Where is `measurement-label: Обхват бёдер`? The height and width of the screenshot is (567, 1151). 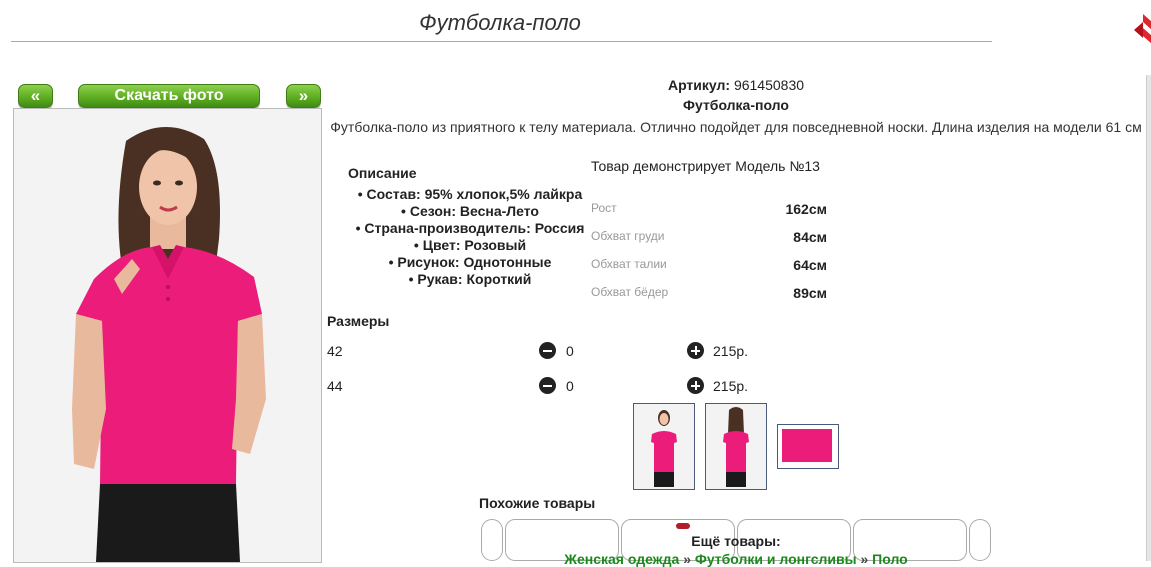 measurement-label: Обхват бёдер is located at coordinates (630, 292).